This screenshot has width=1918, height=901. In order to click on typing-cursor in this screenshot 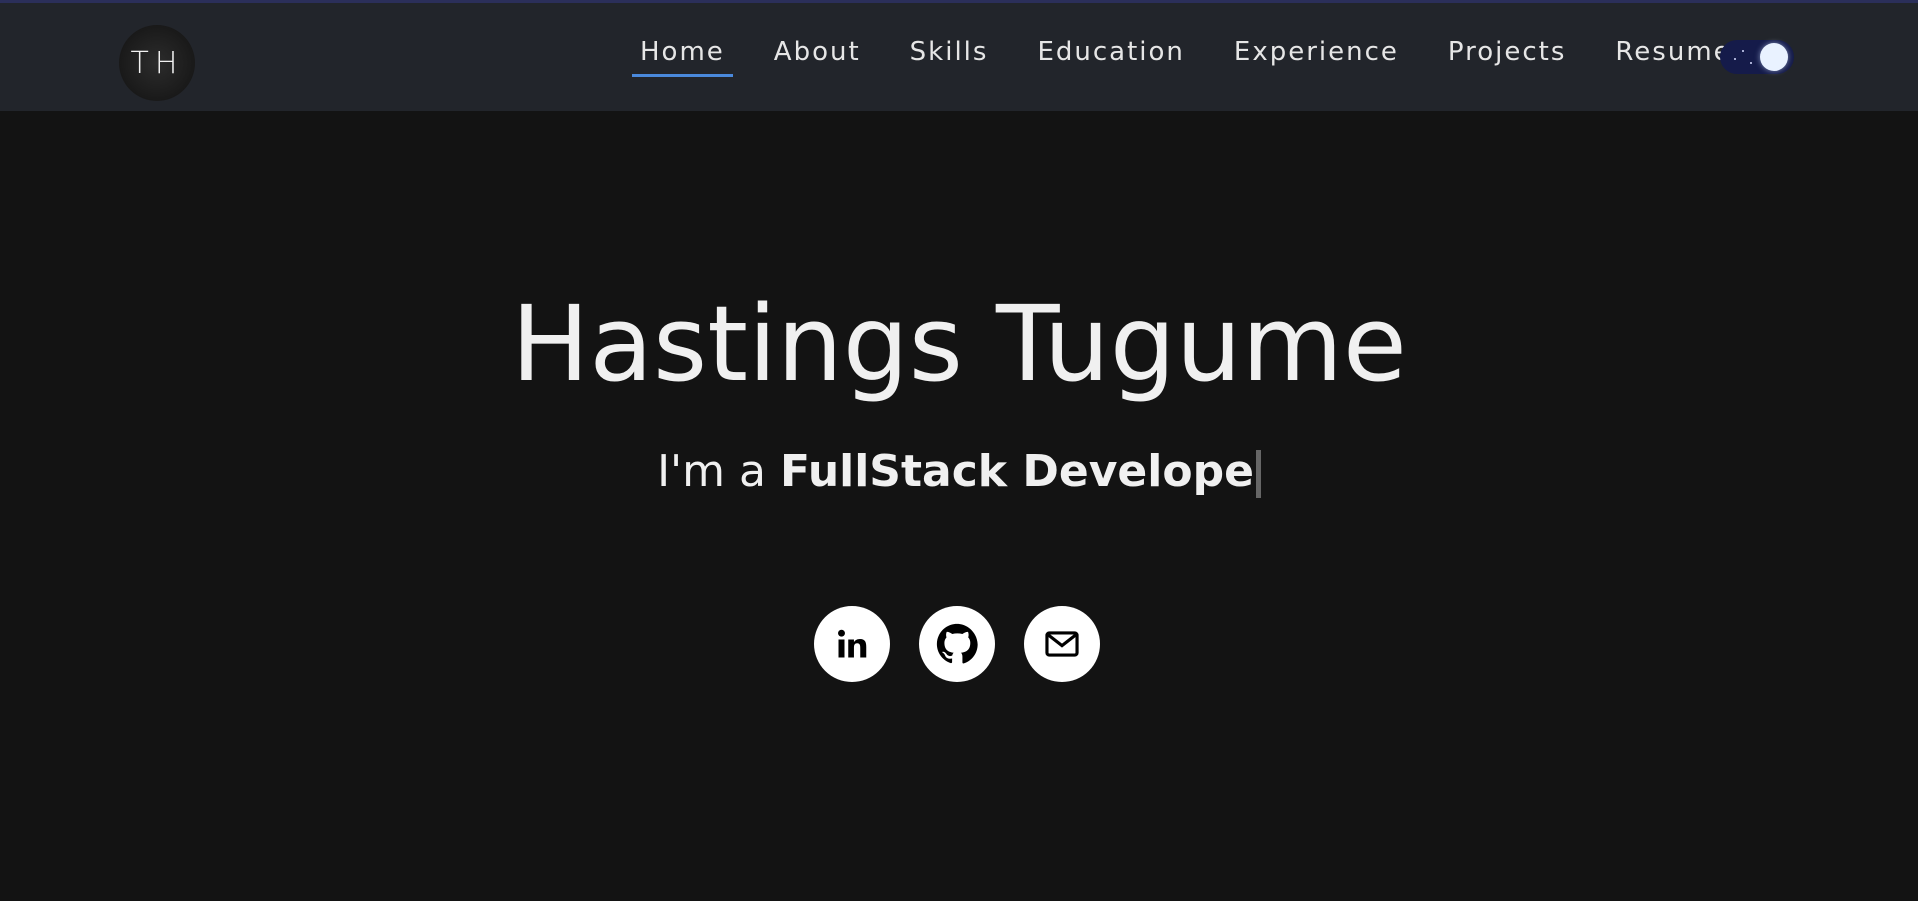, I will do `click(1258, 474)`.